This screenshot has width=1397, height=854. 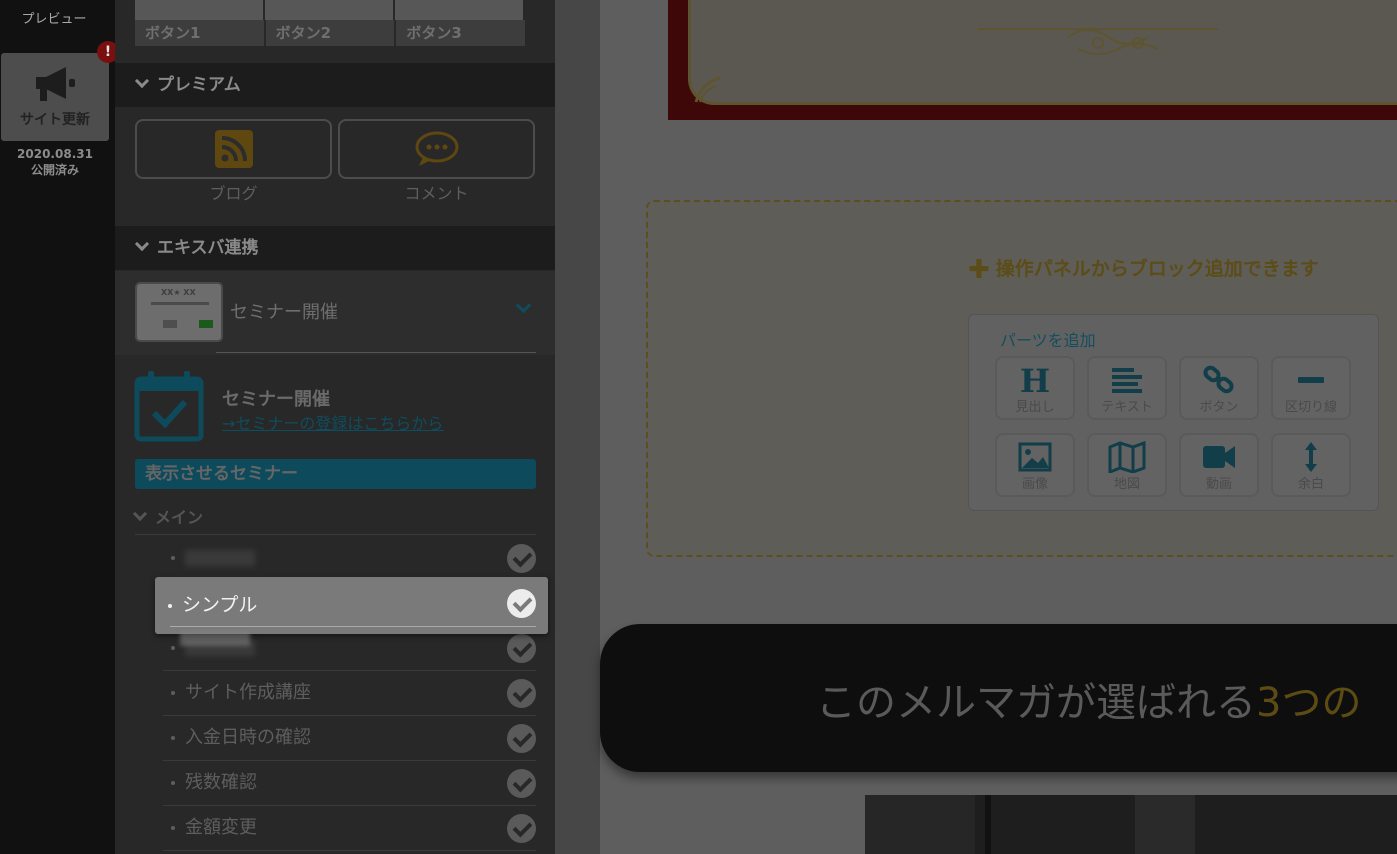 What do you see at coordinates (1311, 388) in the screenshot?
I see `add-divider-button: 区切り線` at bounding box center [1311, 388].